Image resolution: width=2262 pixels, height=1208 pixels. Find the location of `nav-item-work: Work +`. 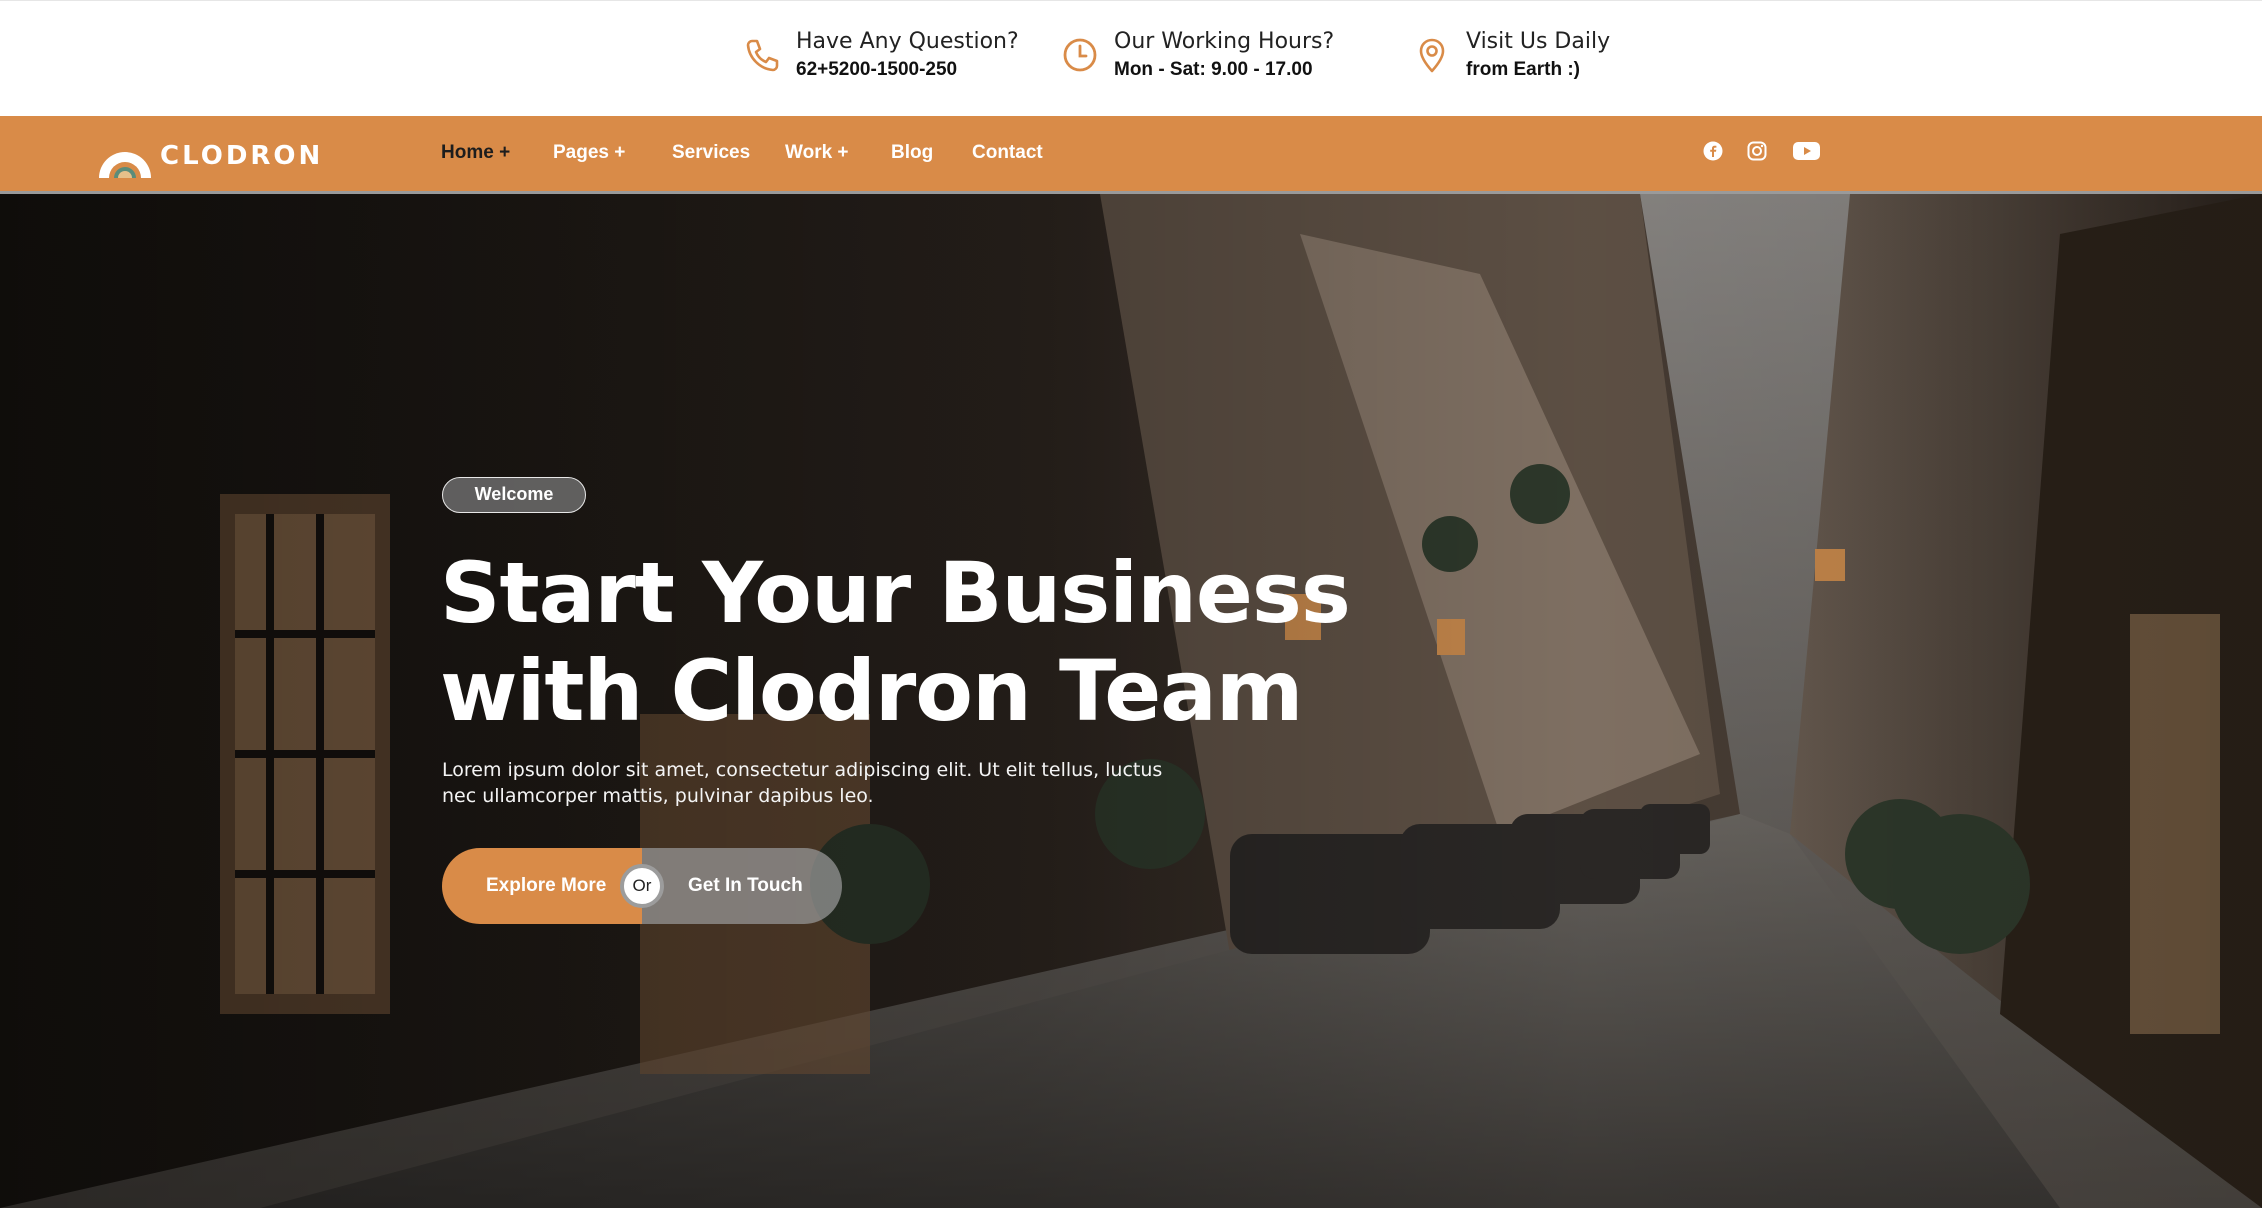

nav-item-work: Work + is located at coordinates (817, 153).